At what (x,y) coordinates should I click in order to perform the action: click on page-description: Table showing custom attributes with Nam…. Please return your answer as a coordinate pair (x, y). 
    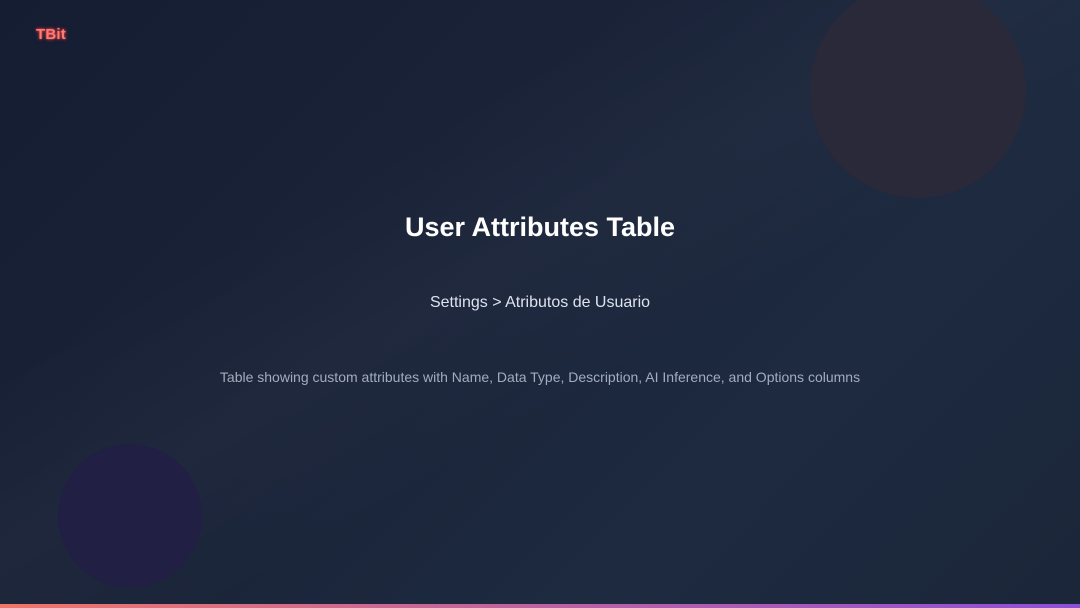
    Looking at the image, I should click on (540, 377).